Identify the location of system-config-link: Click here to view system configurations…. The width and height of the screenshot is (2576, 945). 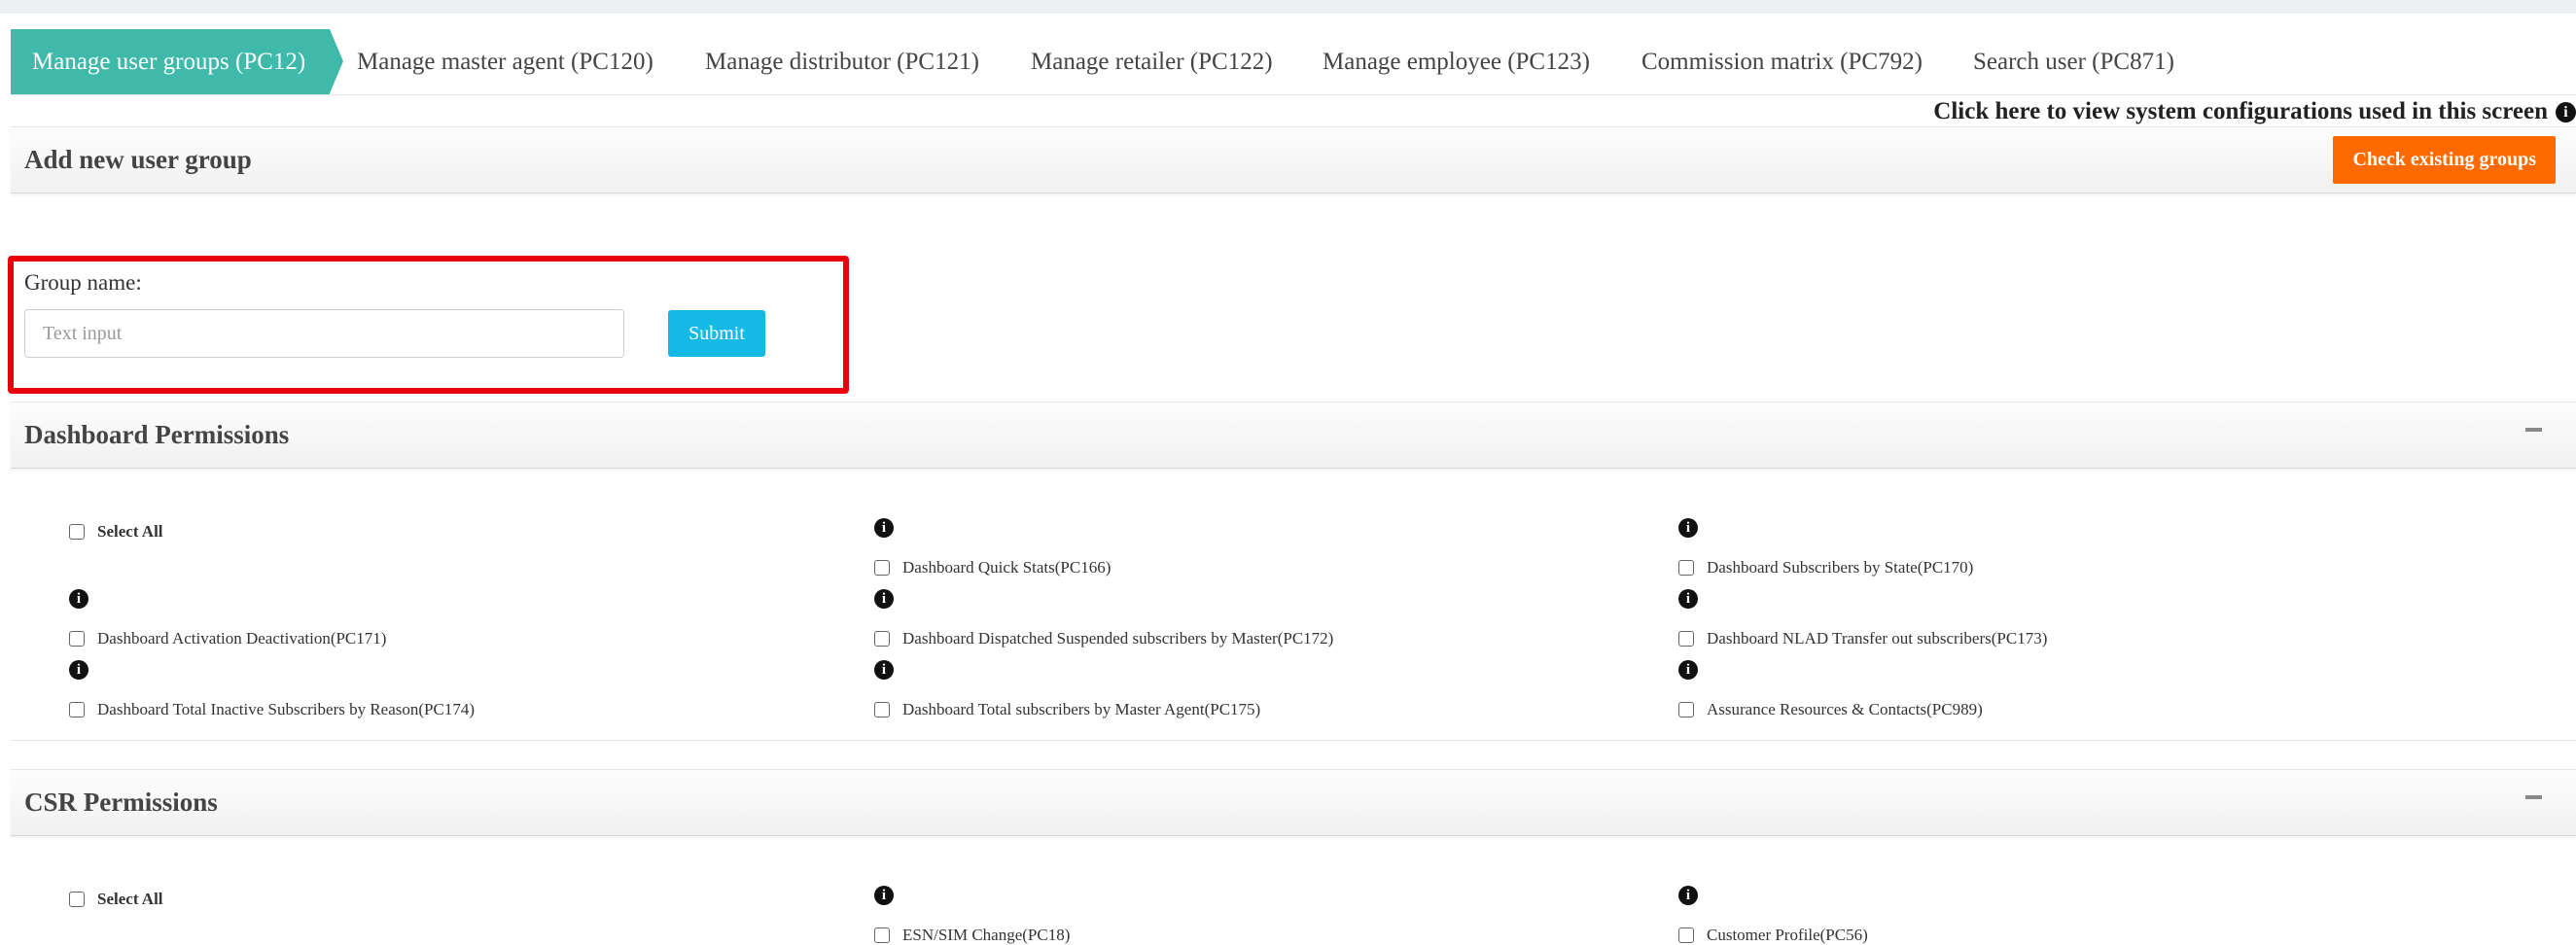
(2254, 111).